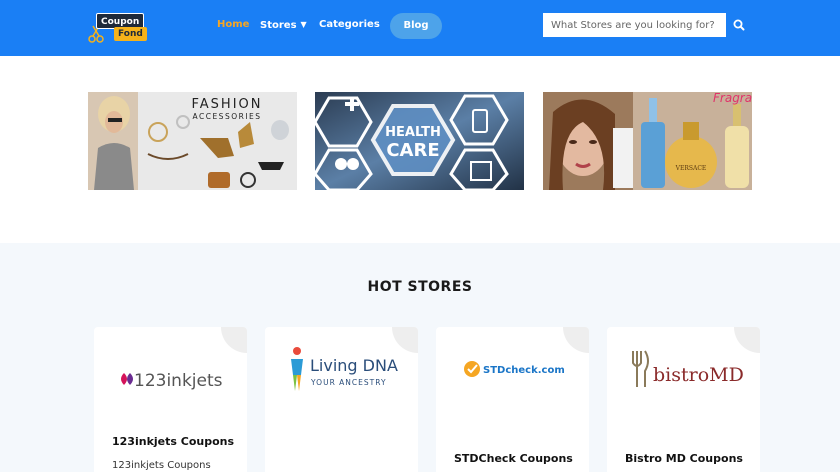  What do you see at coordinates (634, 25) in the screenshot?
I see `search-input` at bounding box center [634, 25].